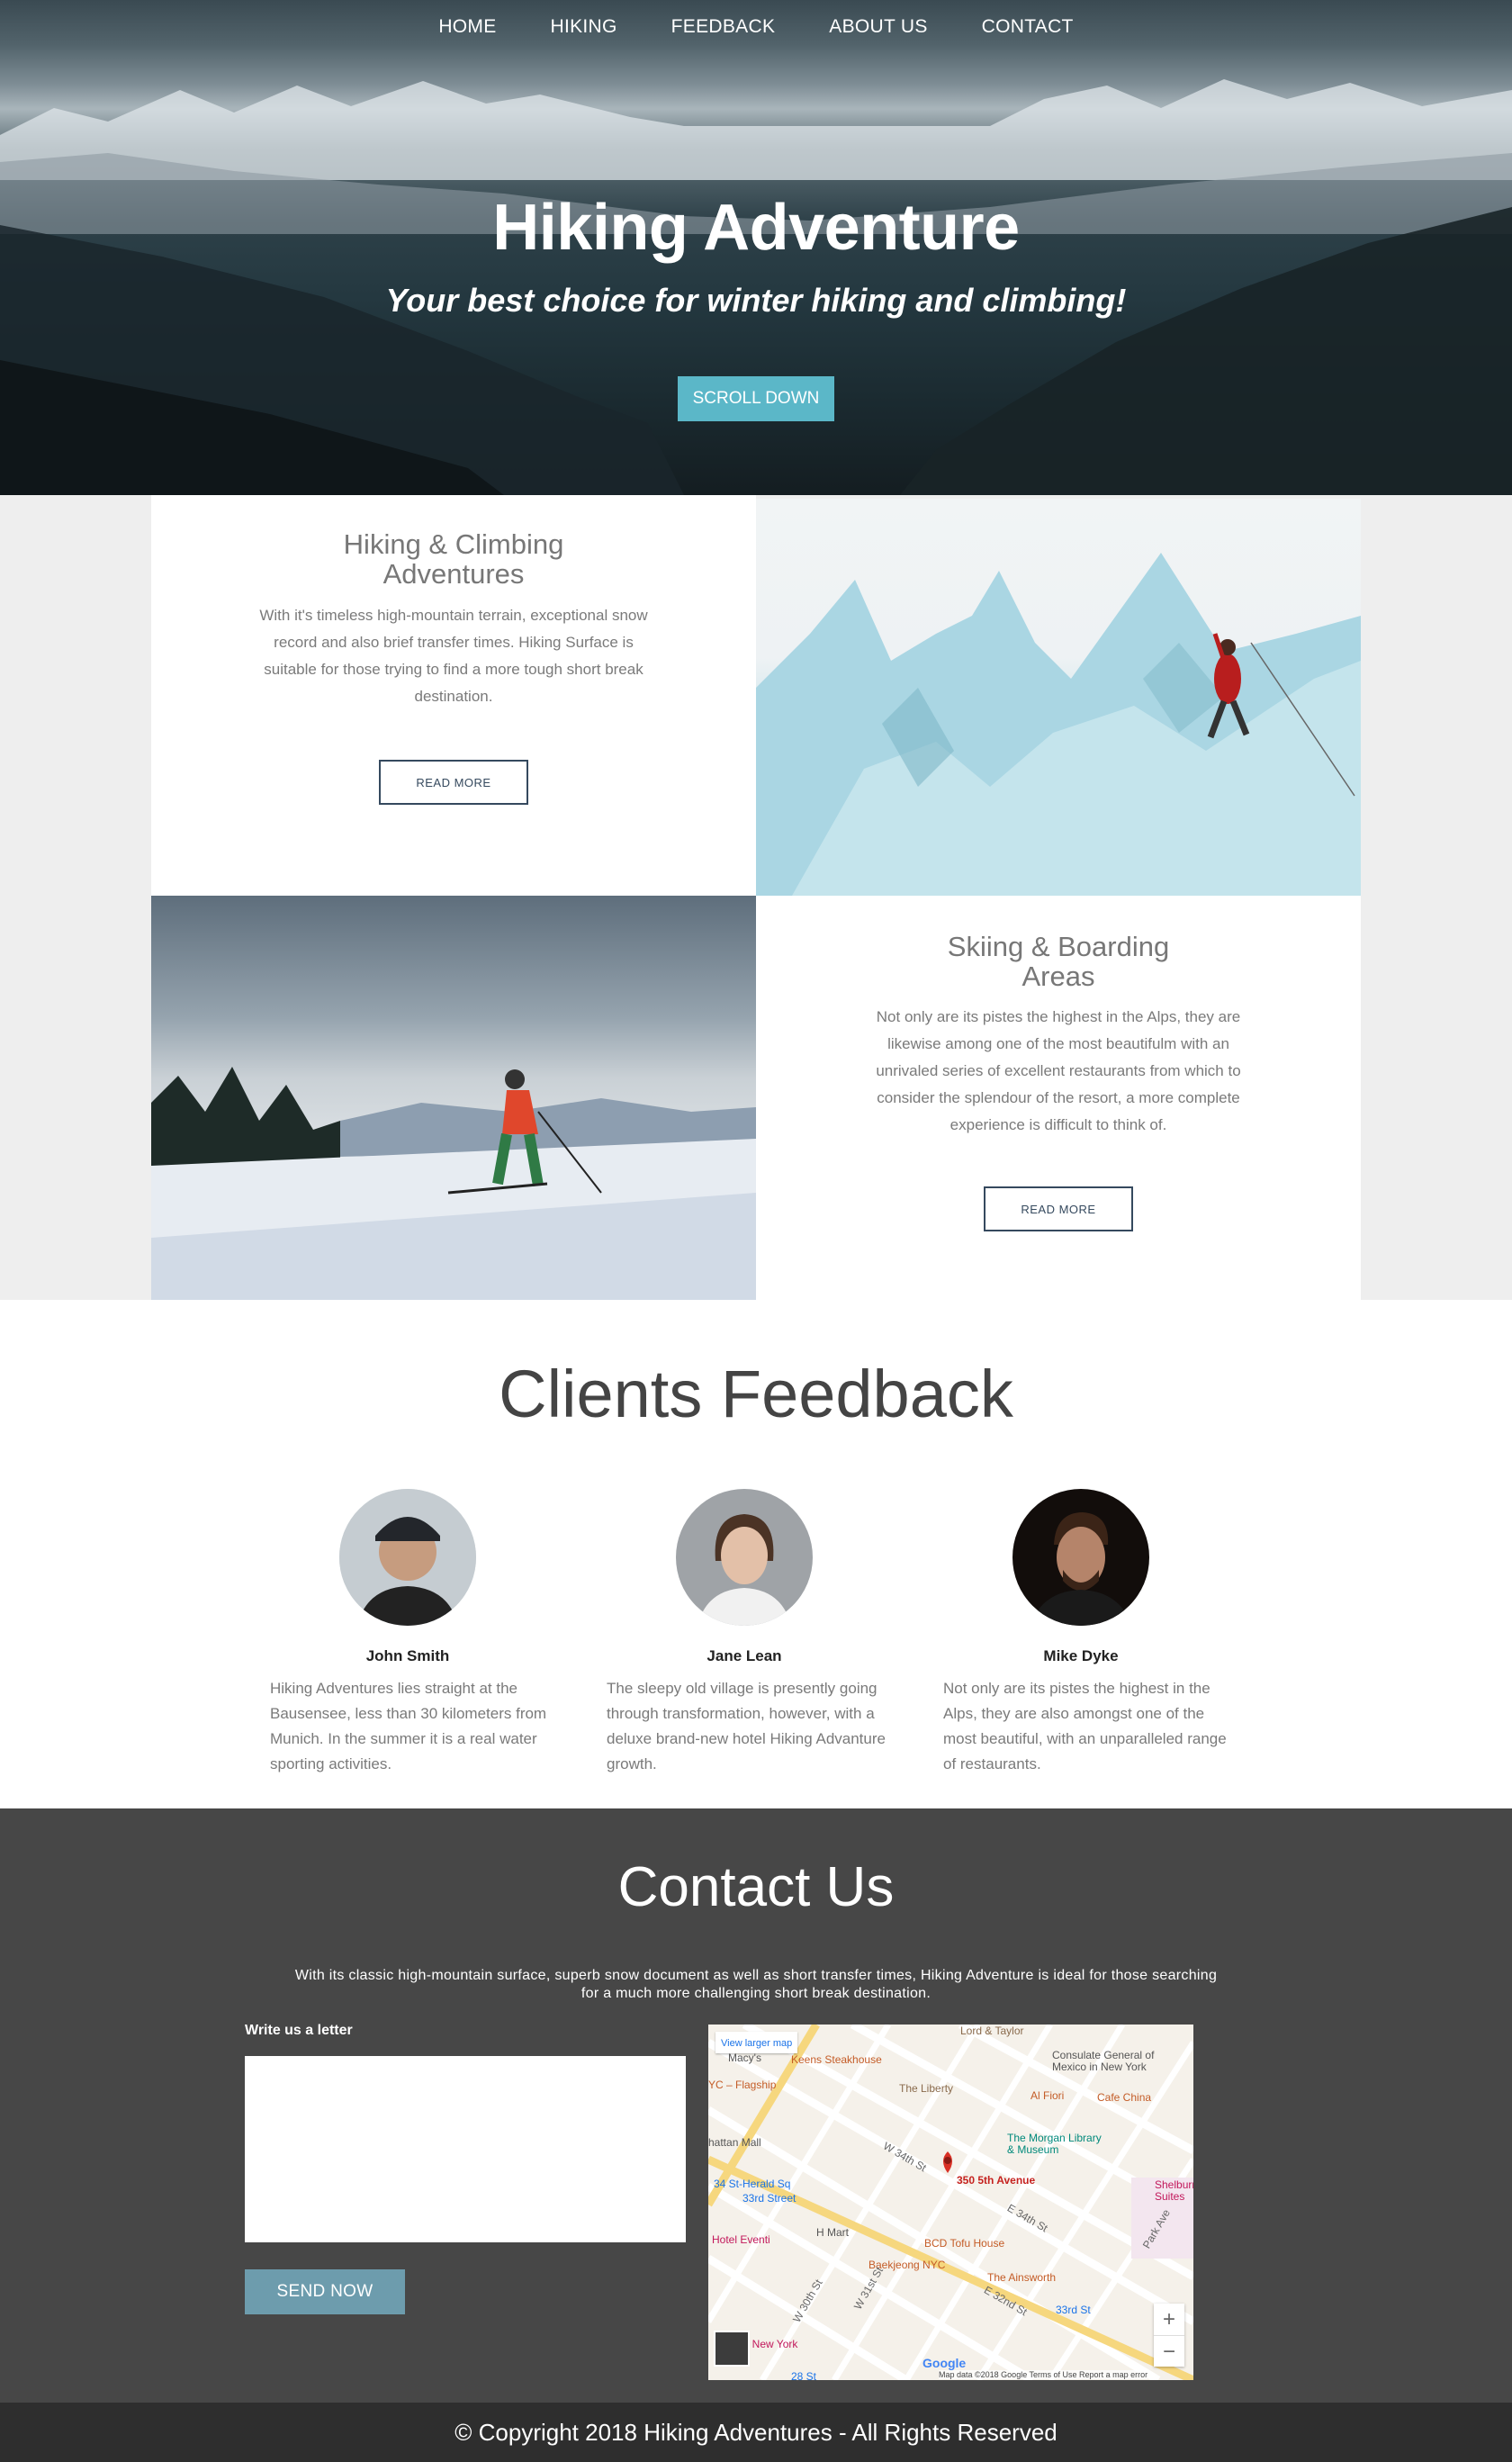 Image resolution: width=1512 pixels, height=2462 pixels. Describe the element at coordinates (745, 2058) in the screenshot. I see `map-place-label: Macy's` at that location.